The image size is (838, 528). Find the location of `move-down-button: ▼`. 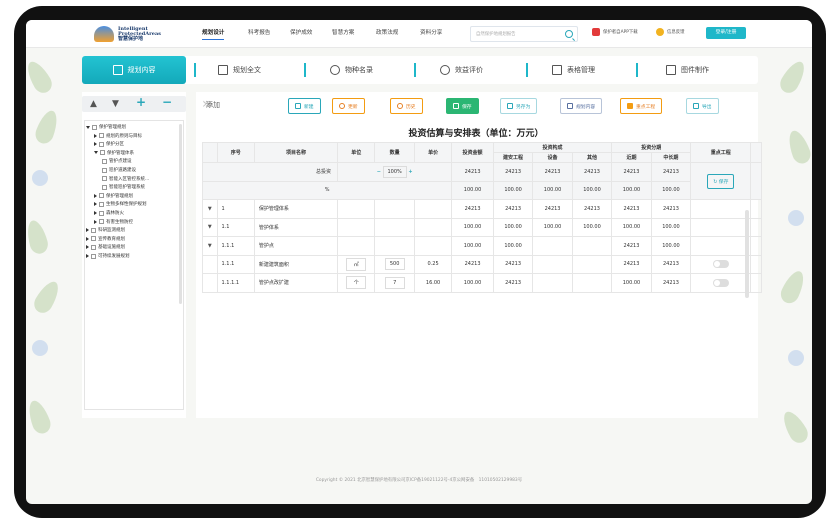

move-down-button: ▼ is located at coordinates (115, 104).